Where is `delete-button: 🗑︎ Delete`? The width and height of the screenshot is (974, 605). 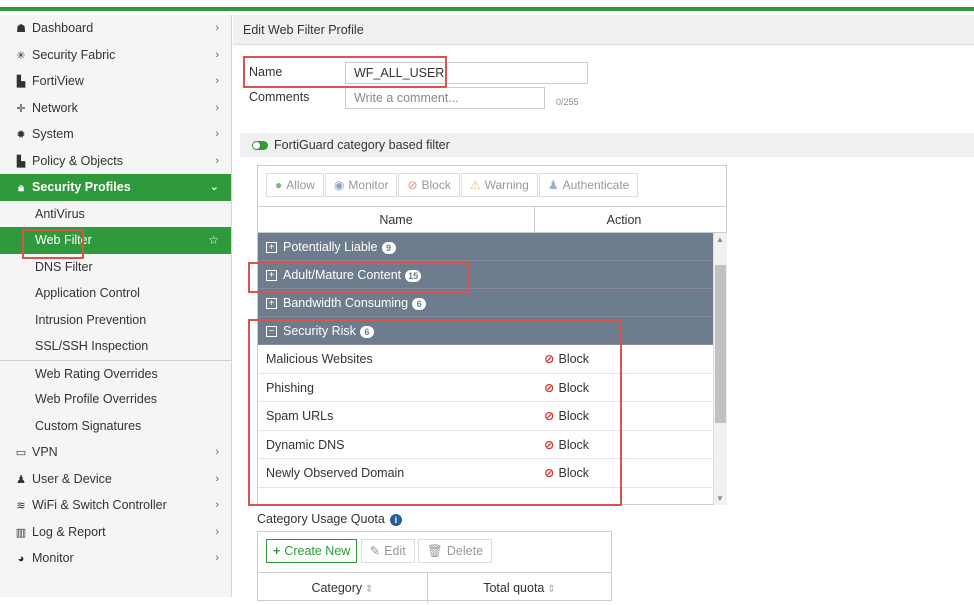 delete-button: 🗑︎ Delete is located at coordinates (455, 551).